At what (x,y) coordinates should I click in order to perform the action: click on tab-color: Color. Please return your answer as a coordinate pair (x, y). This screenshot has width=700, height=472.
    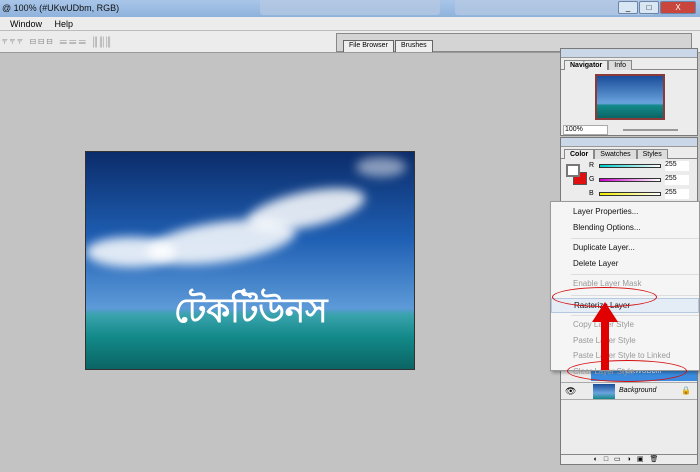
    Looking at the image, I should click on (579, 154).